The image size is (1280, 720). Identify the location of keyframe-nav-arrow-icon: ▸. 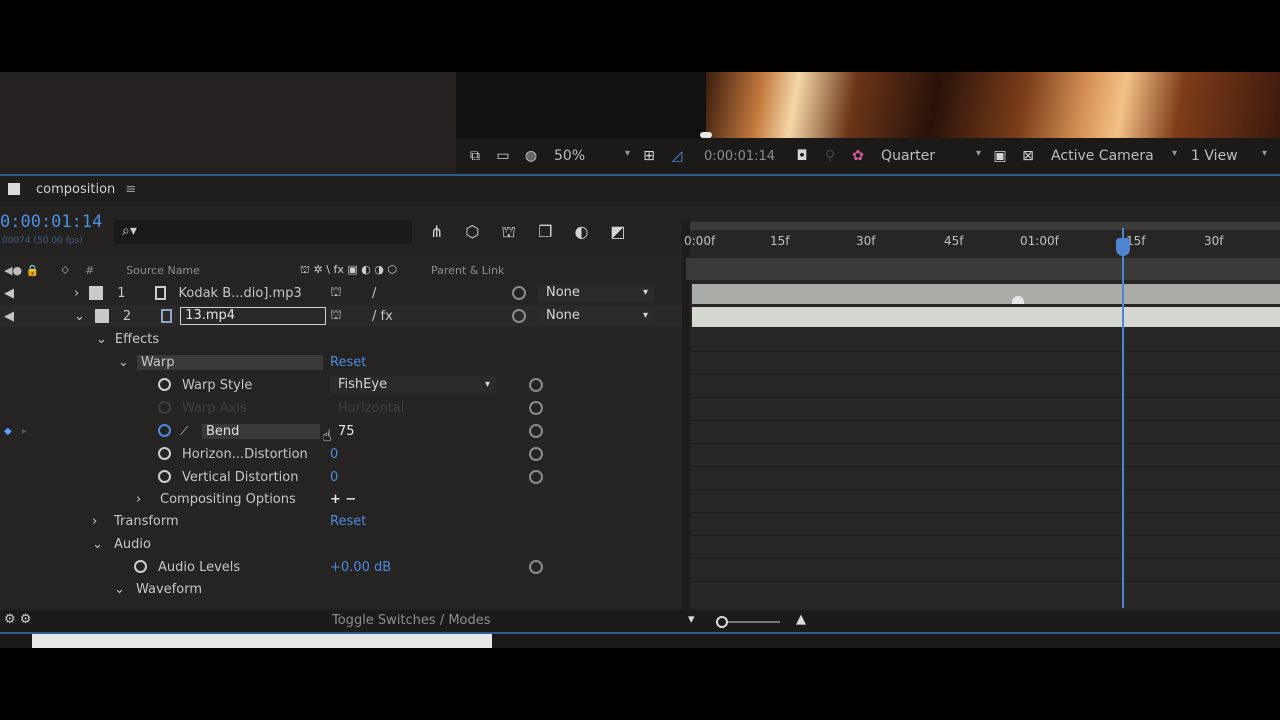
(24, 431).